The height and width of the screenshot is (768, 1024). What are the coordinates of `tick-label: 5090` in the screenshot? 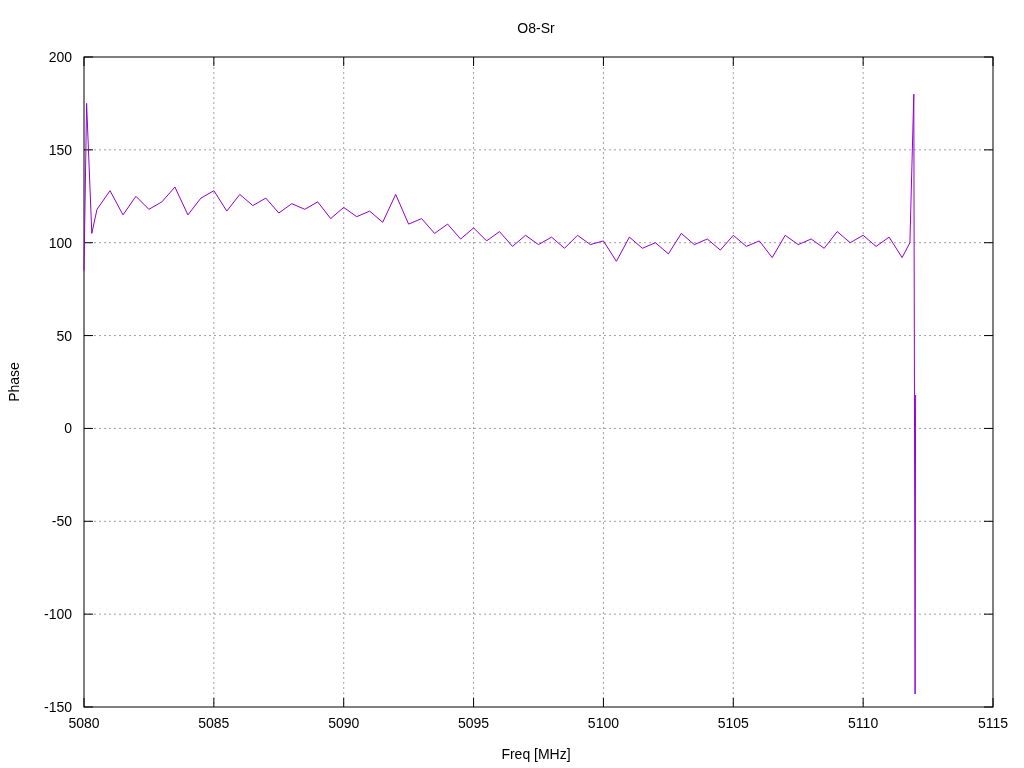 It's located at (344, 723).